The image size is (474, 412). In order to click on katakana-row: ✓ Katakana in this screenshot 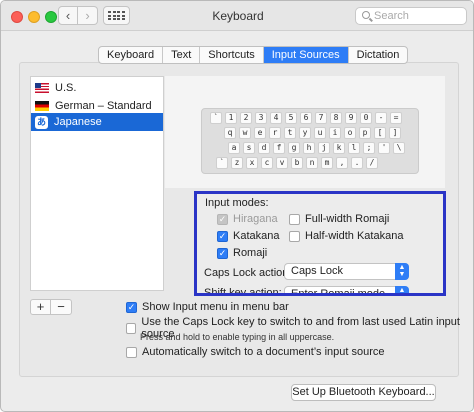, I will do `click(248, 236)`.